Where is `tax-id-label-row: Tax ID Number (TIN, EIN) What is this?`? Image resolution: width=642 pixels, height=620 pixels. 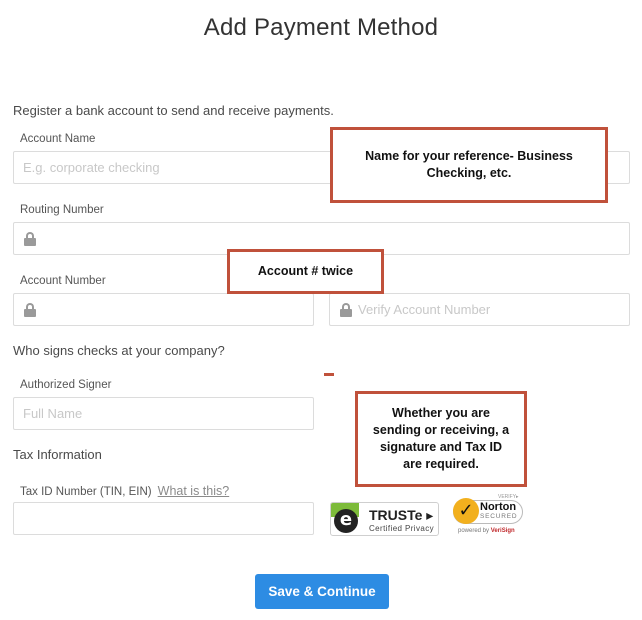 tax-id-label-row: Tax ID Number (TIN, EIN) What is this? is located at coordinates (124, 491).